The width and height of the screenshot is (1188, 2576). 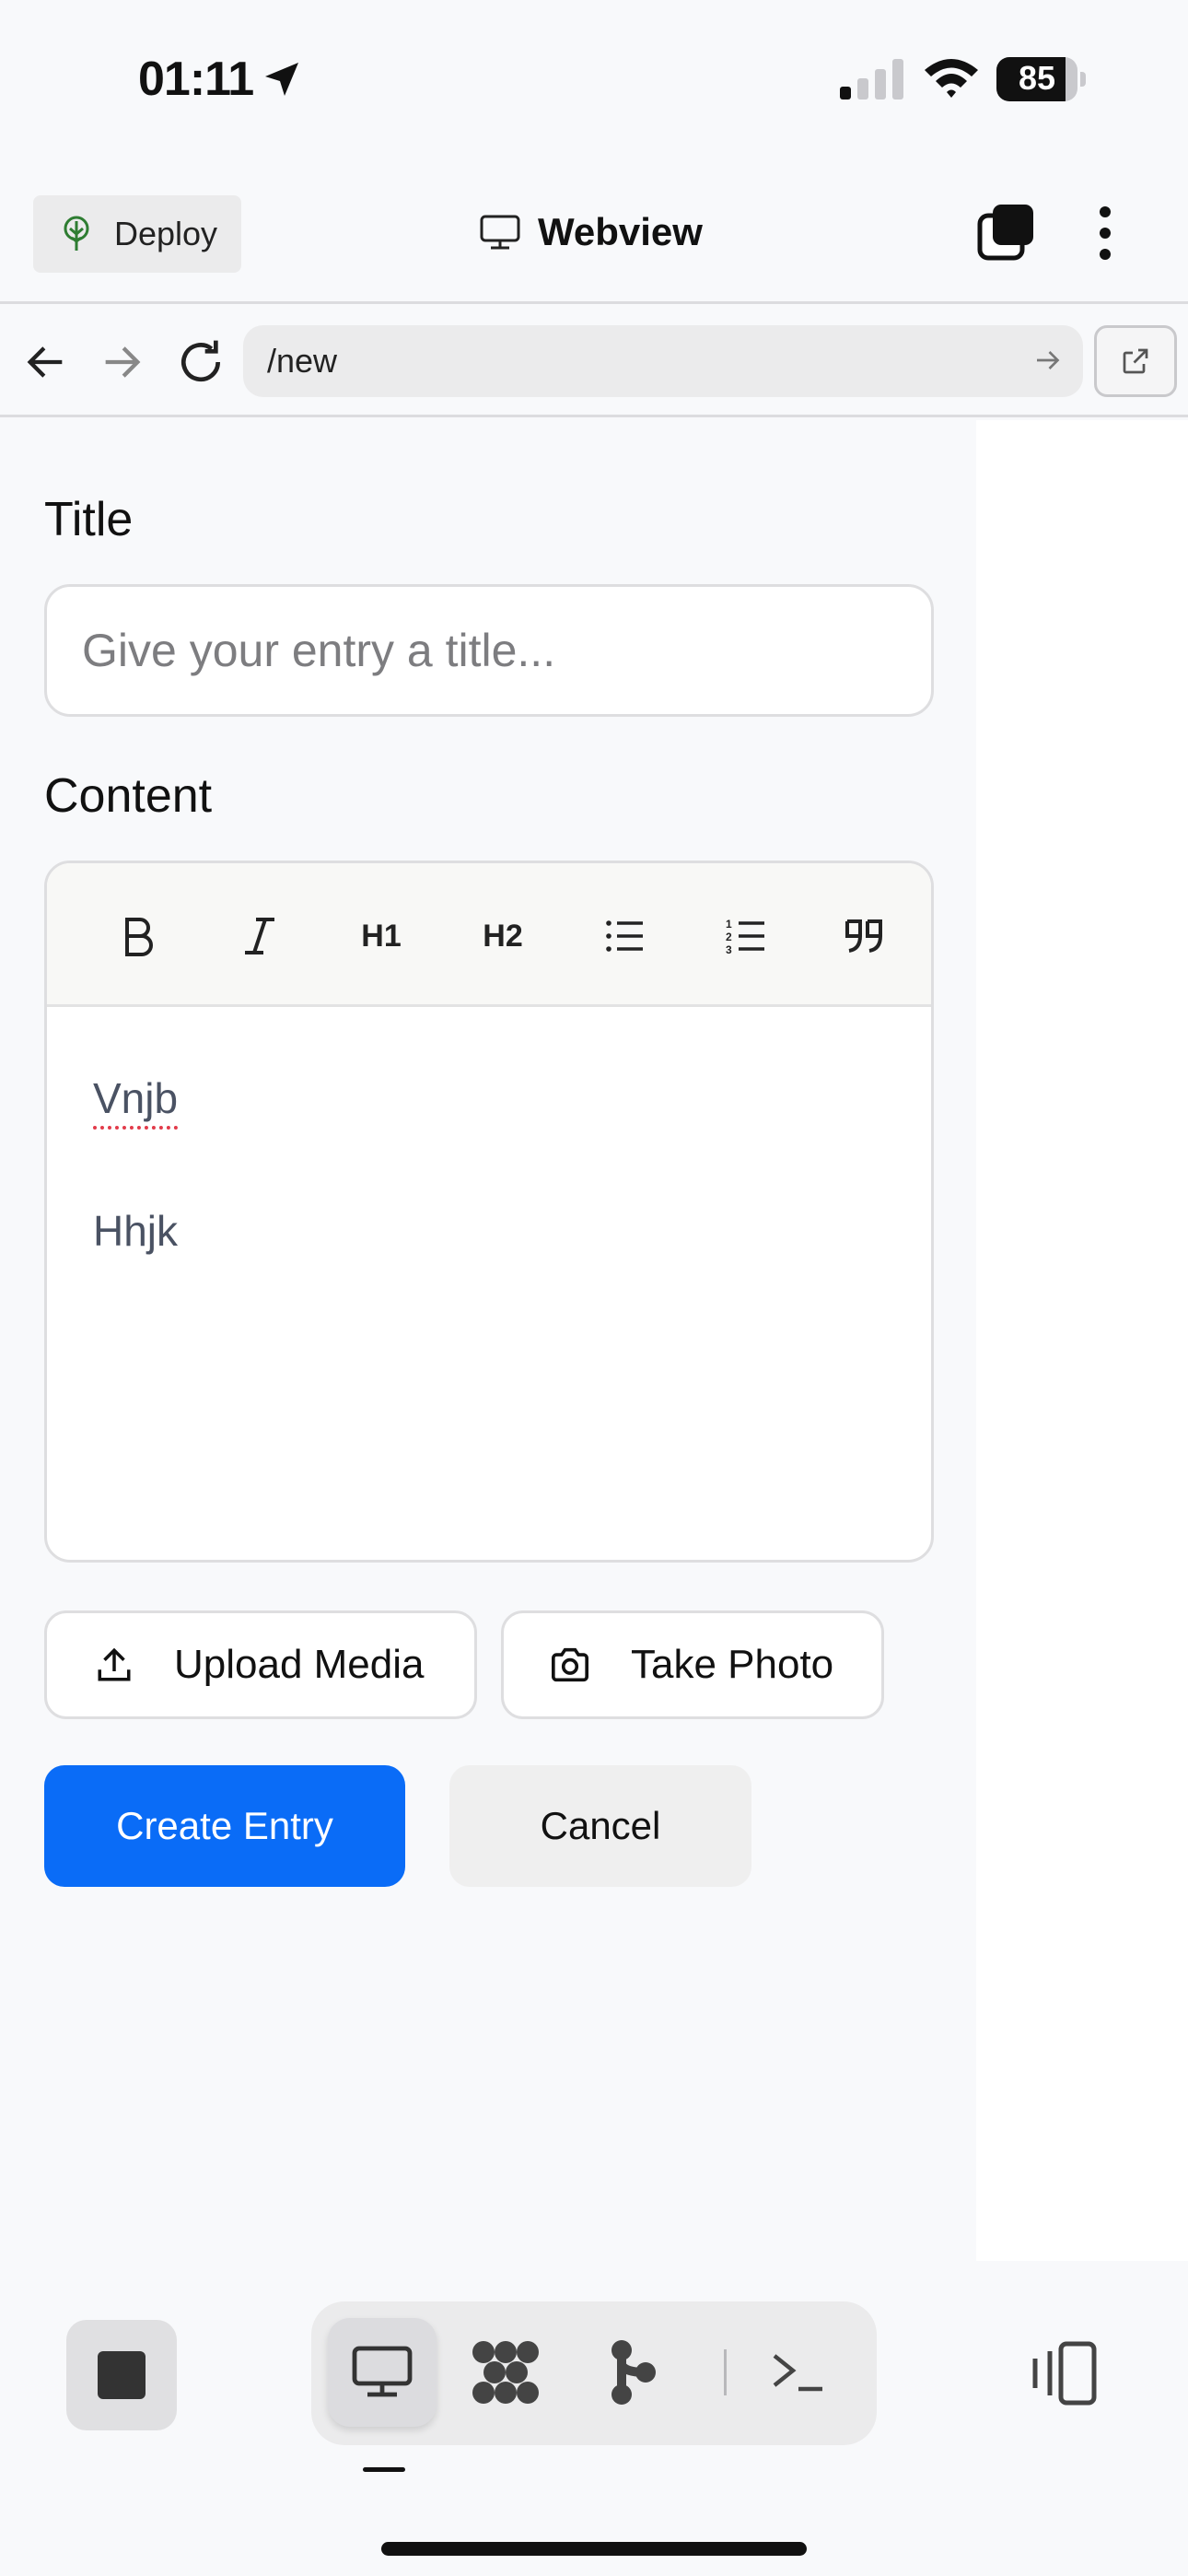 What do you see at coordinates (46, 362) in the screenshot?
I see `back-arrow-icon` at bounding box center [46, 362].